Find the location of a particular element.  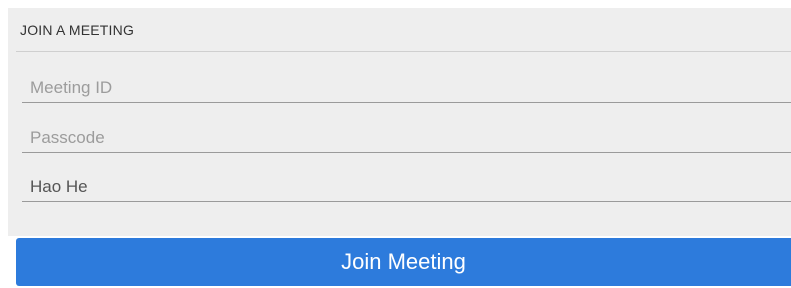

meeting-id-input is located at coordinates (406, 88).